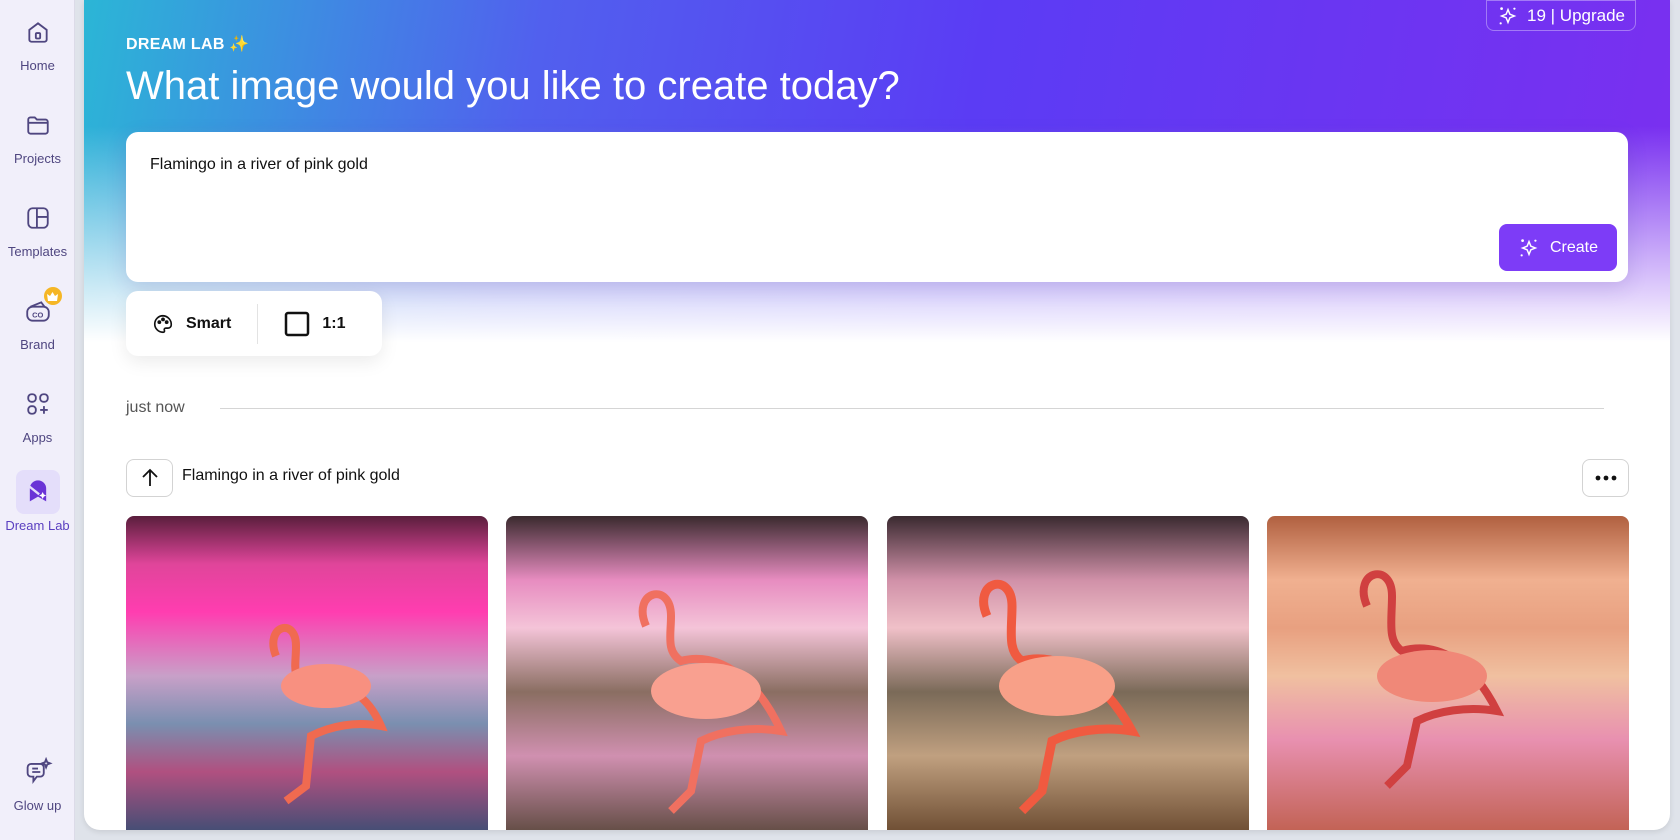 The width and height of the screenshot is (1680, 840). What do you see at coordinates (38, 32) in the screenshot?
I see `home-icon` at bounding box center [38, 32].